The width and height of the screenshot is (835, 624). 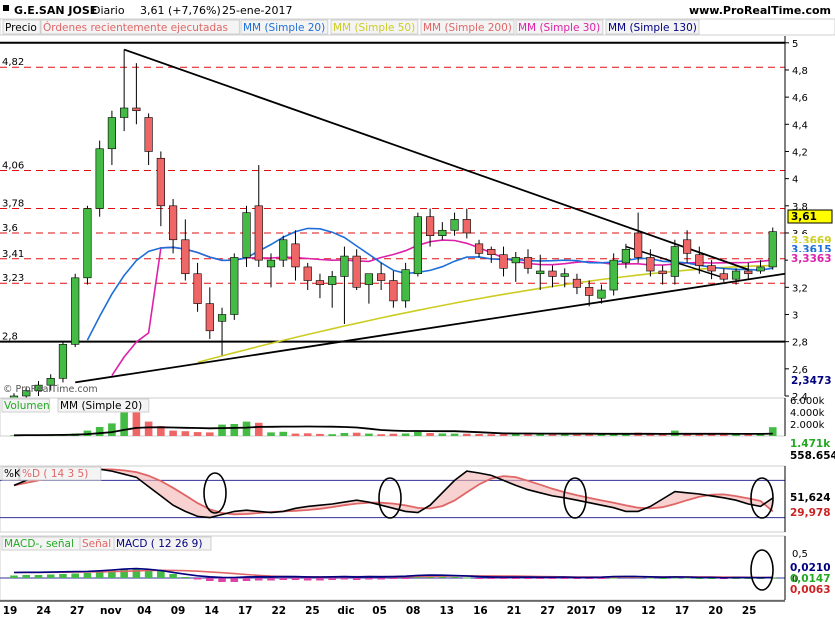 What do you see at coordinates (27, 406) in the screenshot?
I see `volume-legend-0: Volumen` at bounding box center [27, 406].